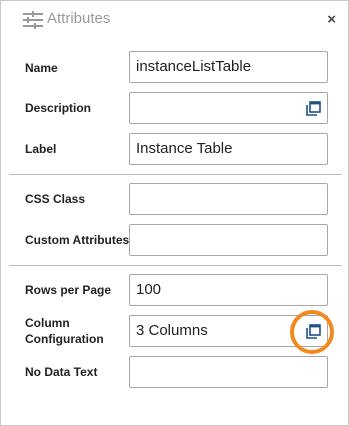  Describe the element at coordinates (55, 199) in the screenshot. I see `css-class-label: CSS Class` at that location.